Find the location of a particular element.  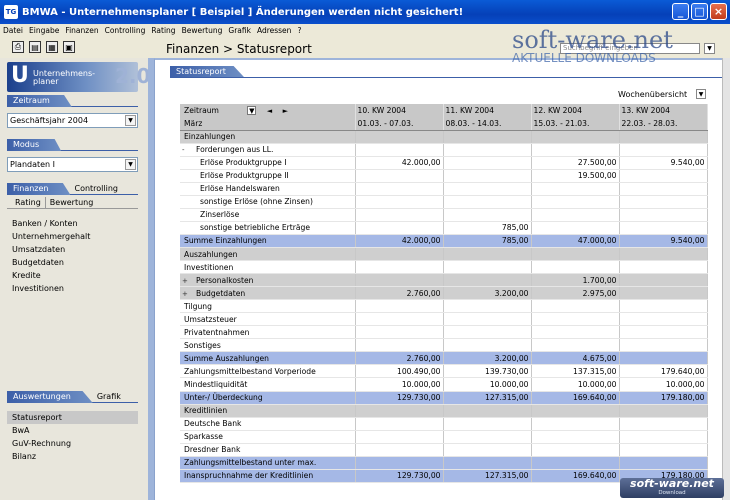

nav-item-banken: Banken / Konten is located at coordinates (72, 223).